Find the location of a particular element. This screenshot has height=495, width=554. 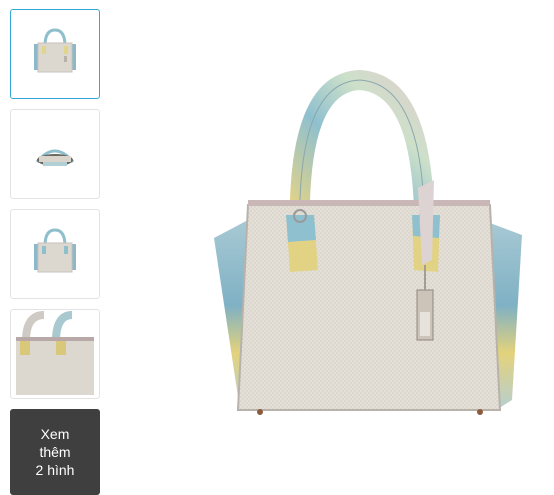

more-line-1: Xem is located at coordinates (55, 434).